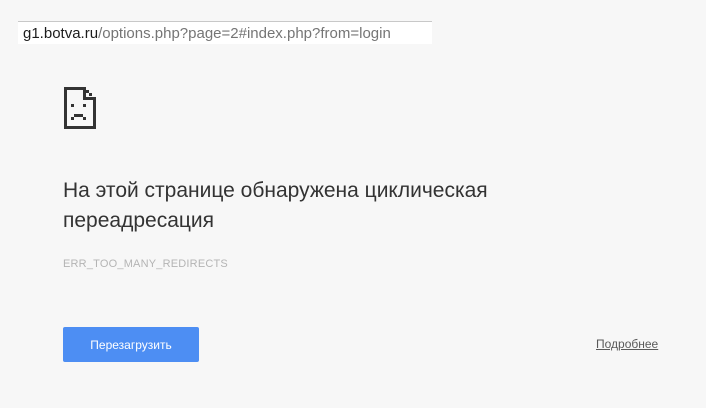  I want to click on url-host: g1.botva.ru, so click(61, 33).